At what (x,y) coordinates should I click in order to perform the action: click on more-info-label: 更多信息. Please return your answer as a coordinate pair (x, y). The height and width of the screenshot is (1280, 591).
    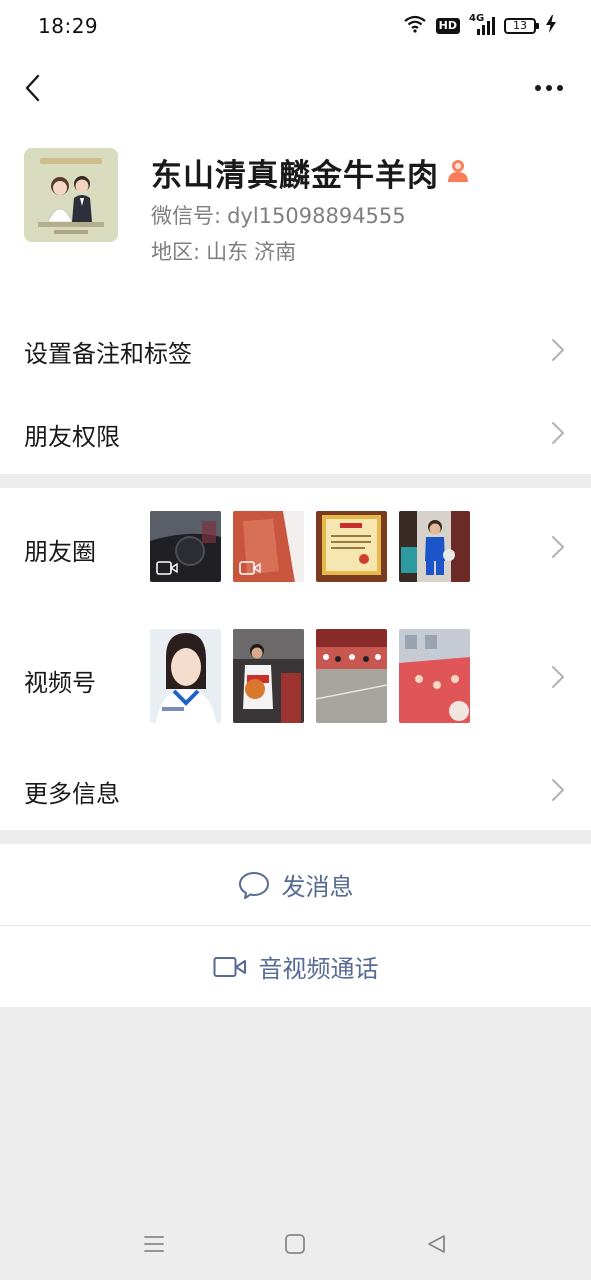
    Looking at the image, I should click on (72, 794).